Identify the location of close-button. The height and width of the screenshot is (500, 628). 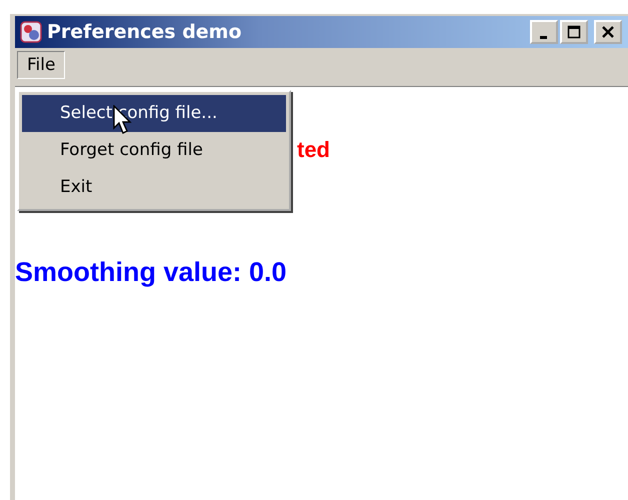
(608, 32).